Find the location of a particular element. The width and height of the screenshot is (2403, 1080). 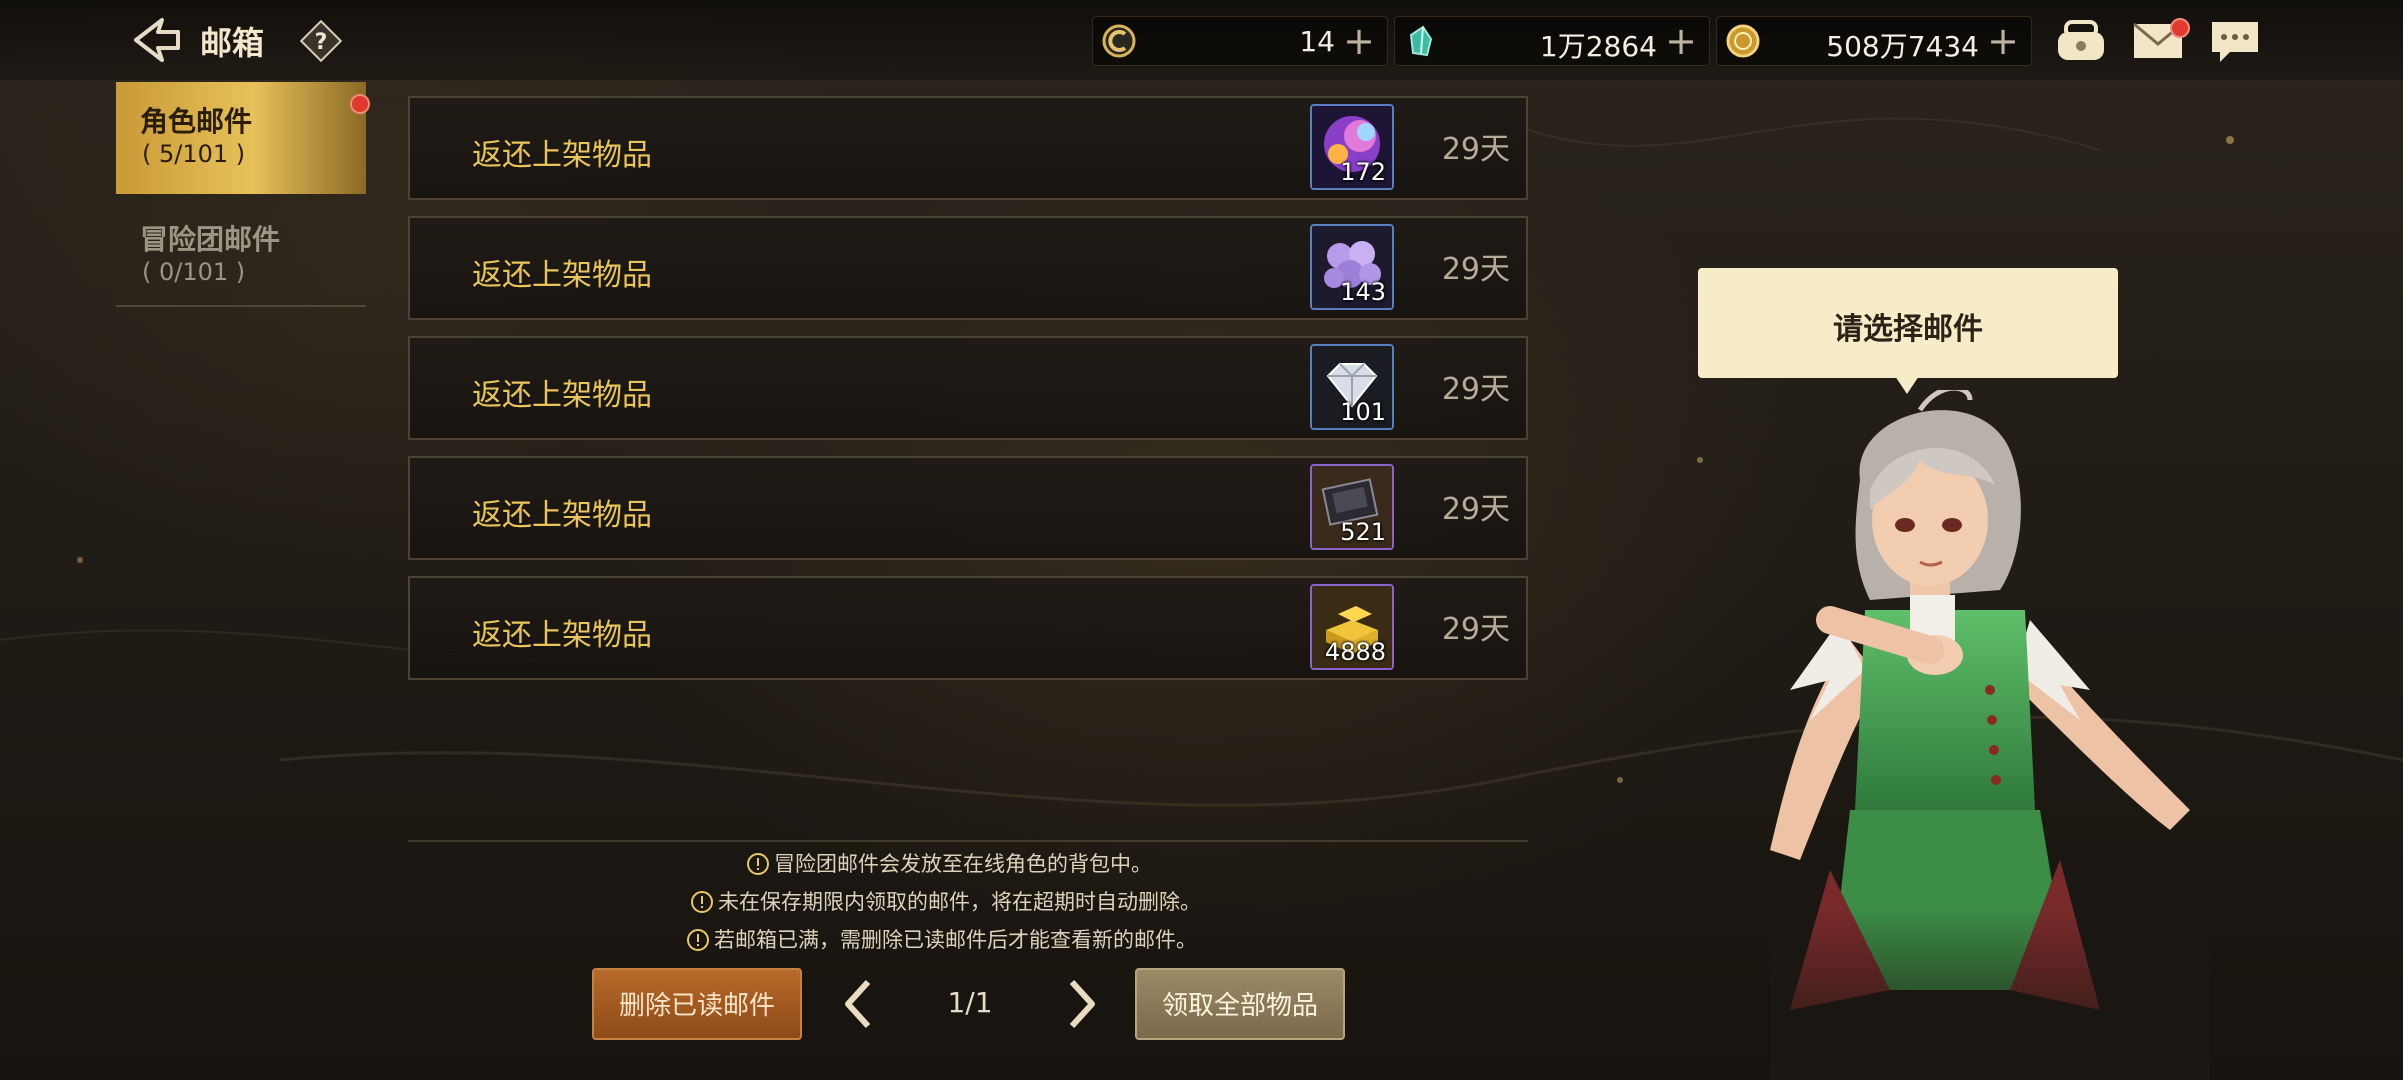

mail-row: 返还上架物品 143 29天 is located at coordinates (968, 268).